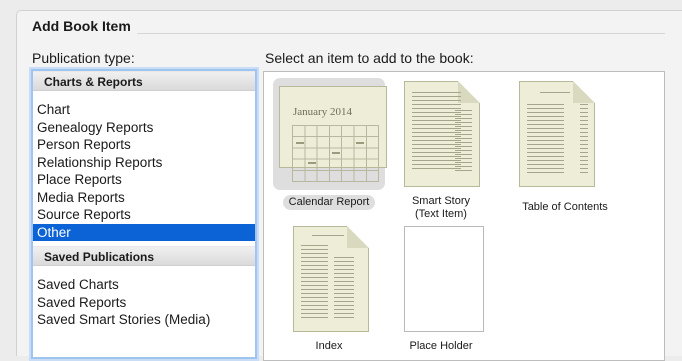  Describe the element at coordinates (144, 303) in the screenshot. I see `list-item-saved-reports: Saved Reports` at that location.